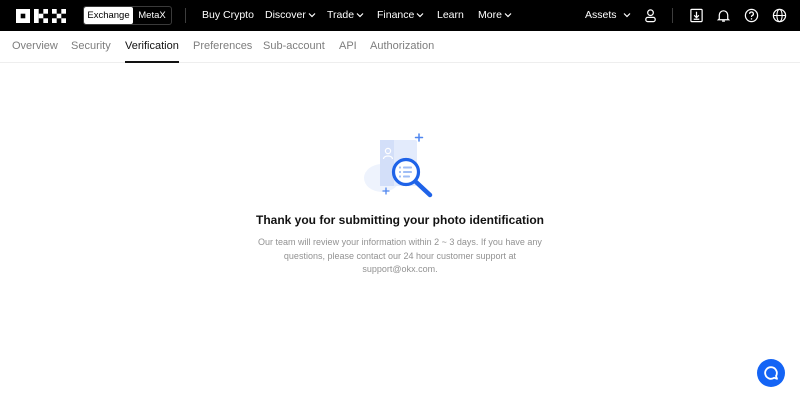 The image size is (800, 402). What do you see at coordinates (35, 47) in the screenshot?
I see `tab-overview: Overview` at bounding box center [35, 47].